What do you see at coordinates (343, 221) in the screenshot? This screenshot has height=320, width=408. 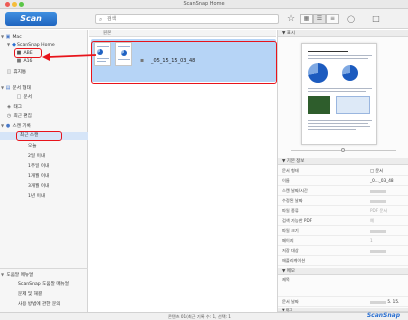 I see `property-row: 검색 가능한 PDF 예` at bounding box center [343, 221].